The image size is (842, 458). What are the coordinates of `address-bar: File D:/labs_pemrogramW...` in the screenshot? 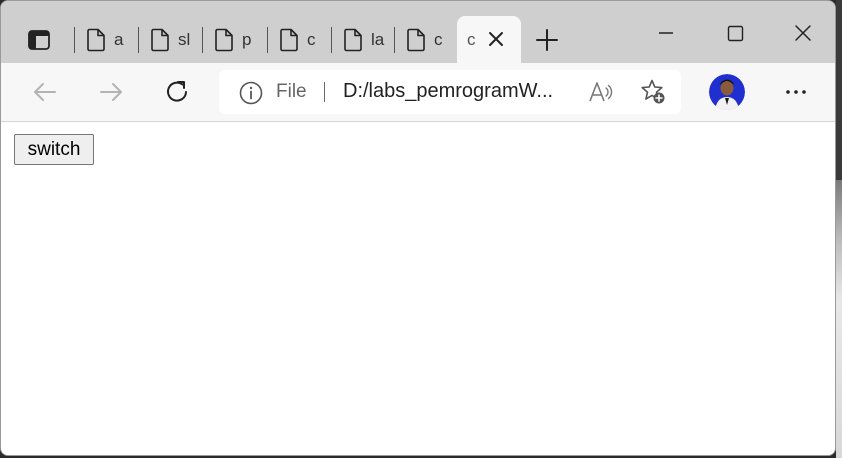 It's located at (450, 92).